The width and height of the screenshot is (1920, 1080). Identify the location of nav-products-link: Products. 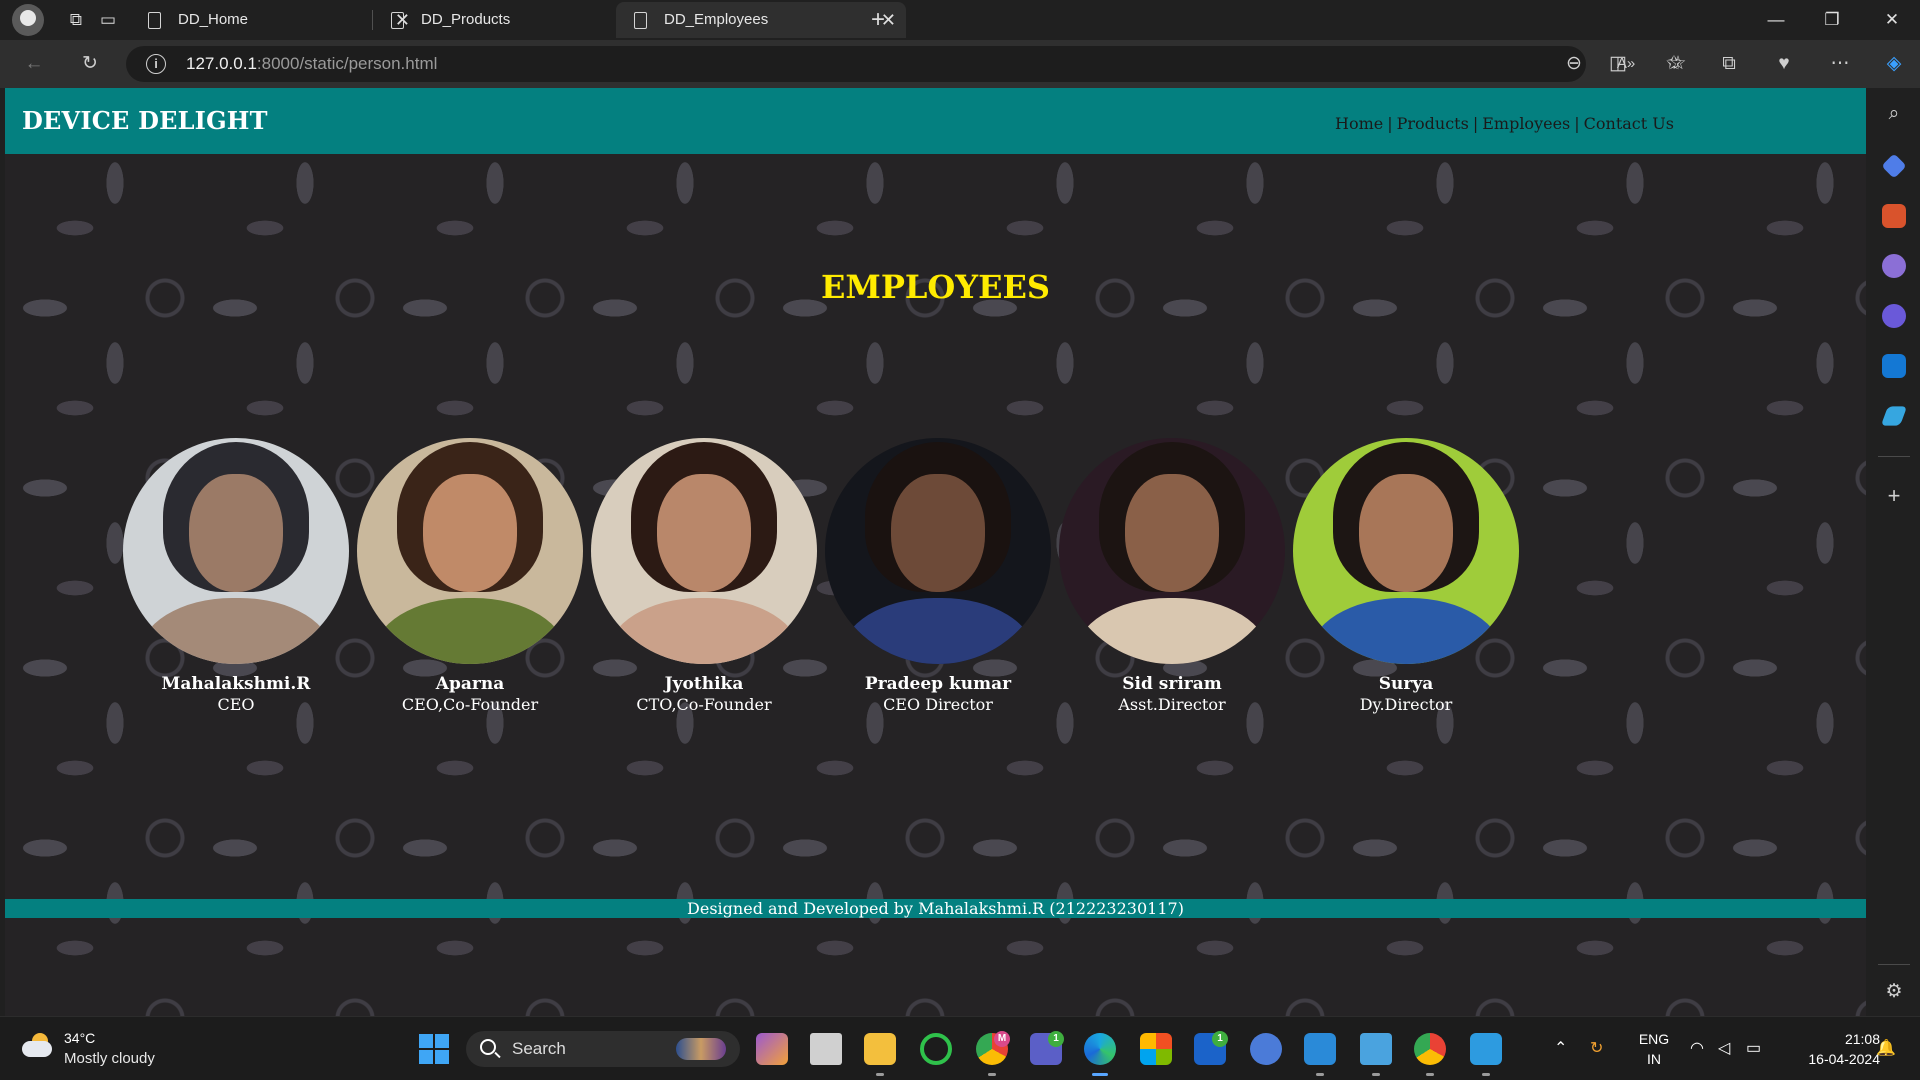
(1433, 123).